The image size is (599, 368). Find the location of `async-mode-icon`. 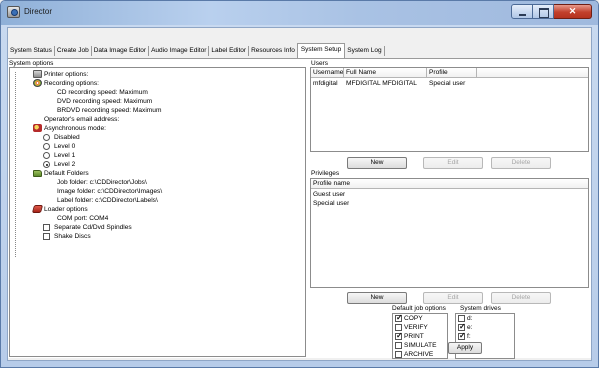

async-mode-icon is located at coordinates (37, 128).